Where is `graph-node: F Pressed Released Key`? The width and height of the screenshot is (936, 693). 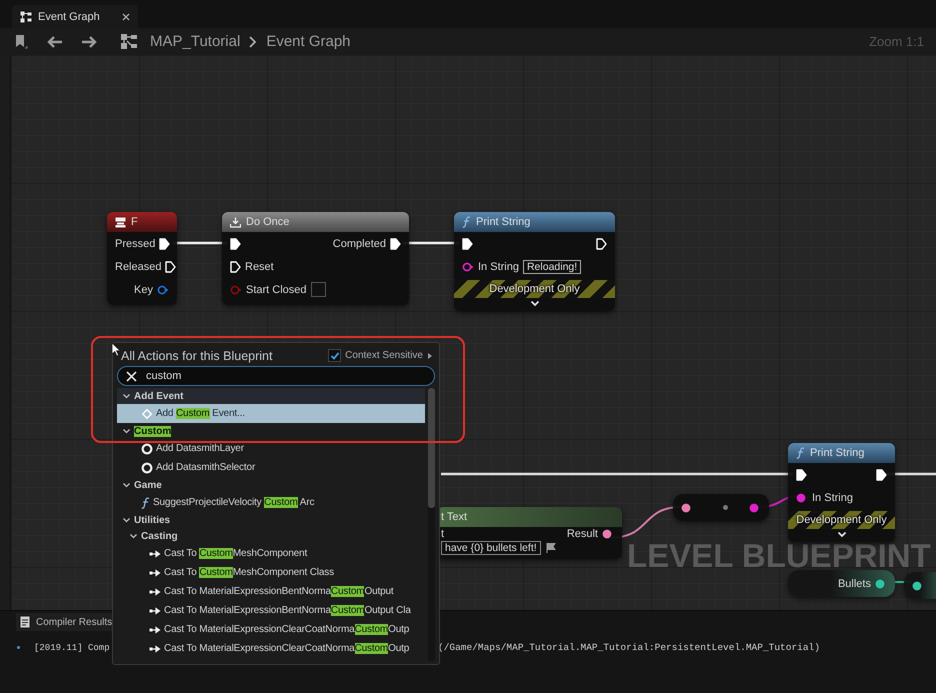
graph-node: F Pressed Released Key is located at coordinates (142, 258).